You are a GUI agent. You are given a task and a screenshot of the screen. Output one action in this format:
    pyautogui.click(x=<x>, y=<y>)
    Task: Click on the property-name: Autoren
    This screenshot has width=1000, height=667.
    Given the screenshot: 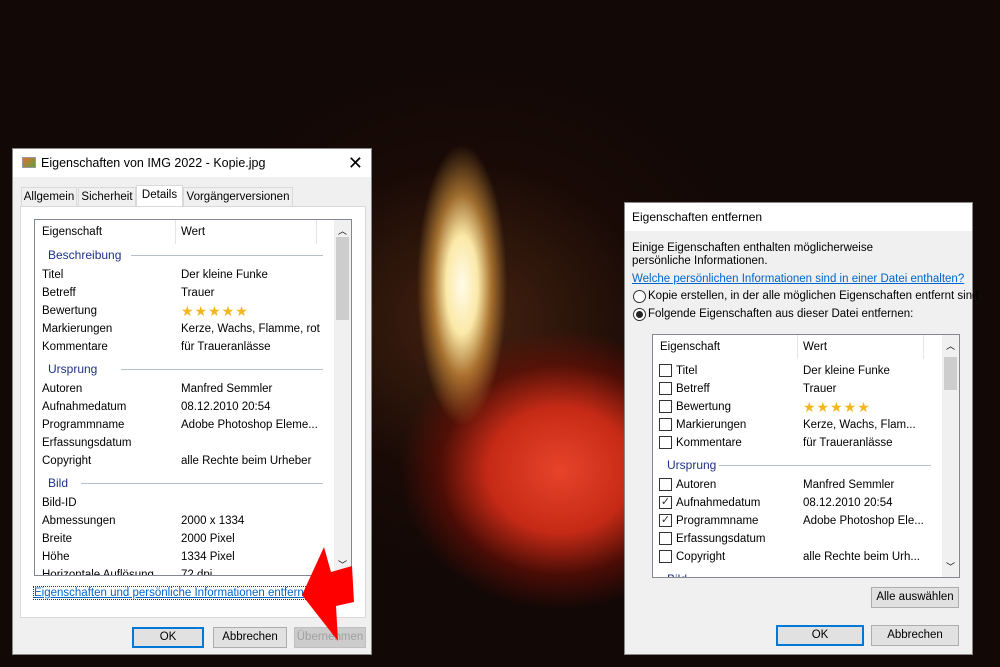 What is the action you would take?
    pyautogui.click(x=696, y=485)
    